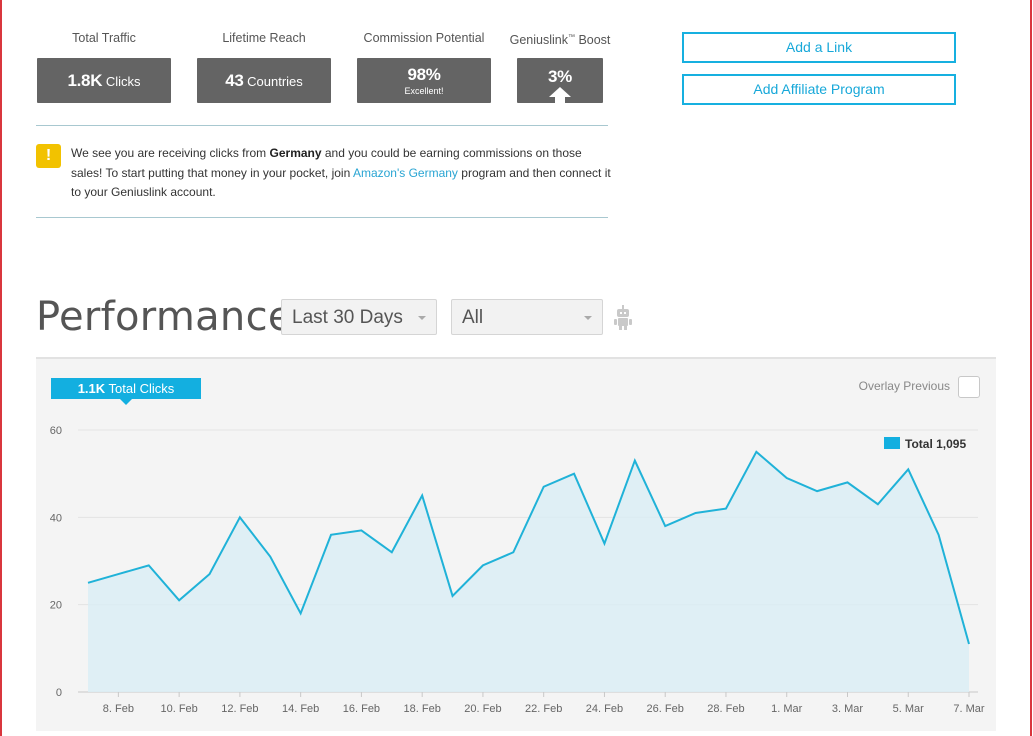 This screenshot has height=736, width=1033. I want to click on y-tick-label: 20, so click(56, 606).